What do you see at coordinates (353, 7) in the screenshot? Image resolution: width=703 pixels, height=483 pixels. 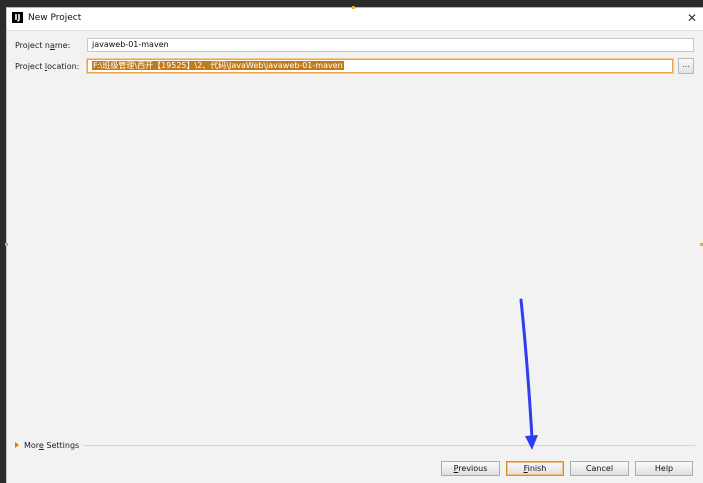 I see `resize-handle-top` at bounding box center [353, 7].